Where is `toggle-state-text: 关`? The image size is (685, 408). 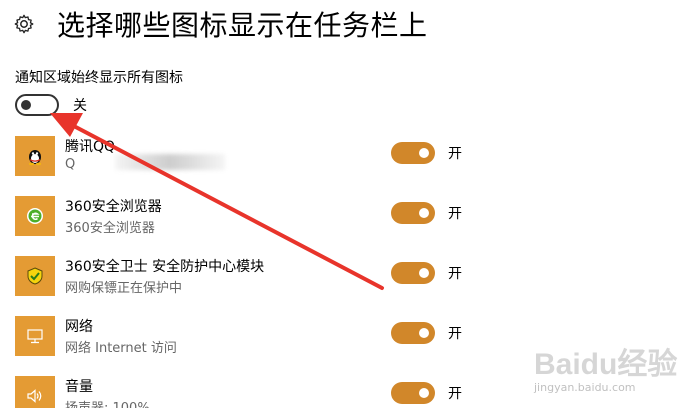
toggle-state-text: 关 is located at coordinates (80, 106).